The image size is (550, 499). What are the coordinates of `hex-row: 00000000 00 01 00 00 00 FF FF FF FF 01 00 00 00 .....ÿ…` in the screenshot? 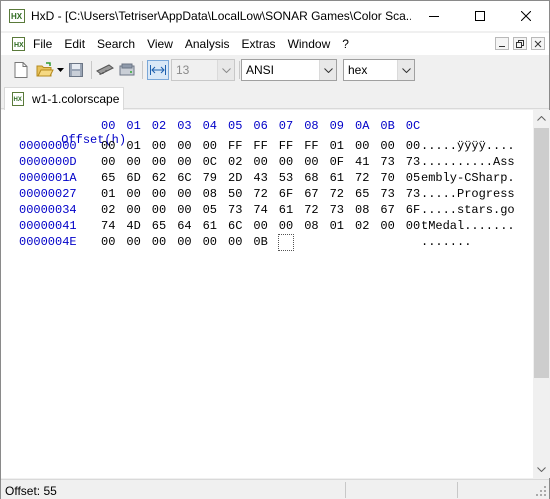 It's located at (267, 147).